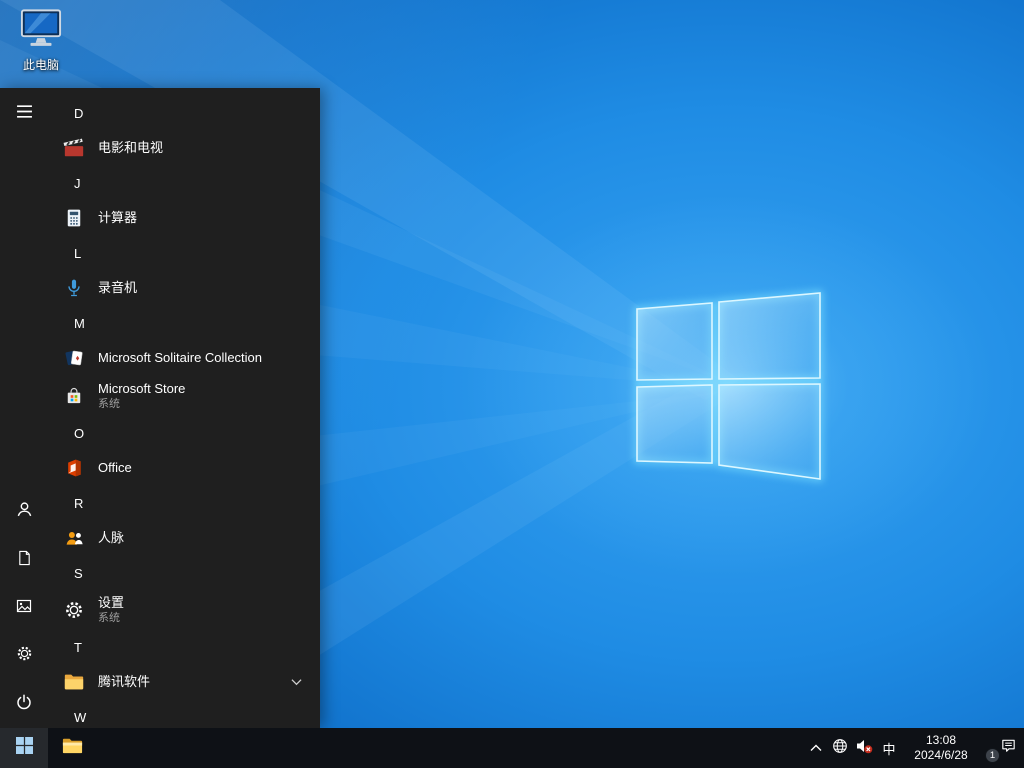  Describe the element at coordinates (184, 610) in the screenshot. I see `app-item-settings: 设置 系统` at that location.